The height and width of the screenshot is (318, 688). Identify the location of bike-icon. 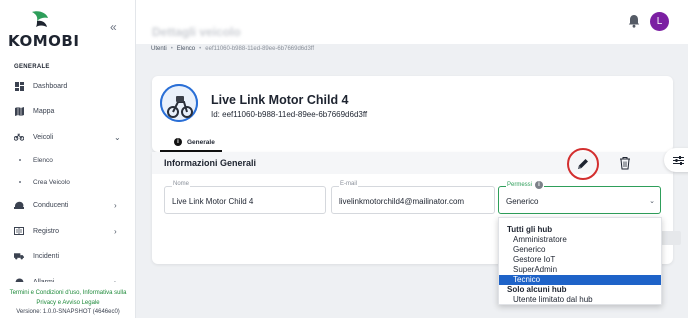
(19, 137).